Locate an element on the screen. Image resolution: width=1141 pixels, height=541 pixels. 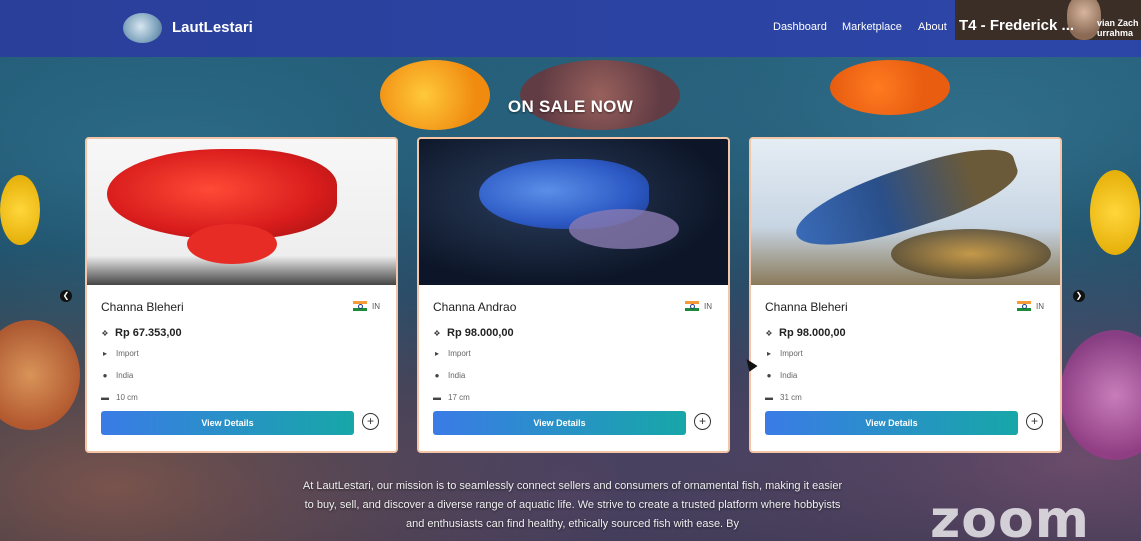
price-row: ❖ Rp 67.353,00 is located at coordinates (141, 333).